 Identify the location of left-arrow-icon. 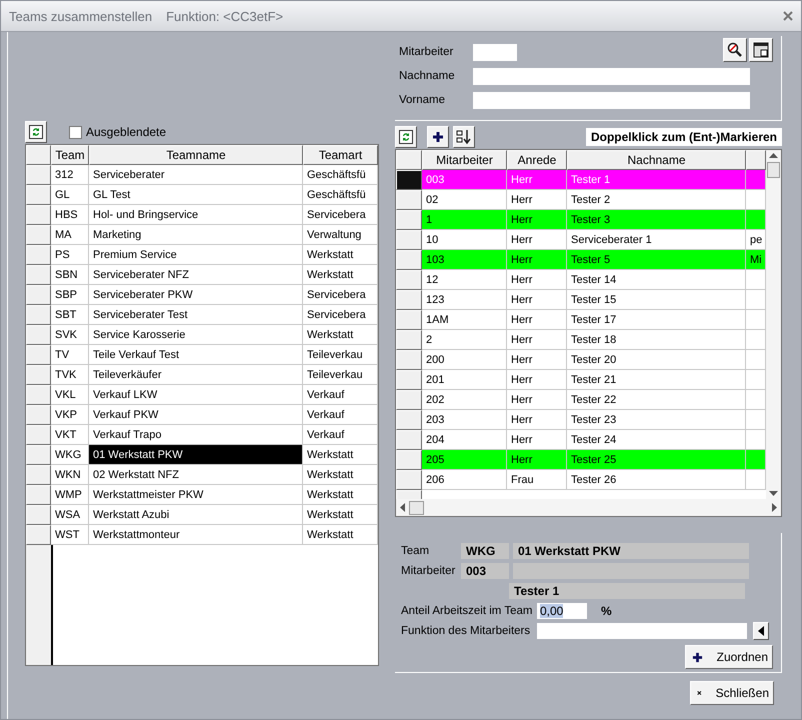
(761, 631).